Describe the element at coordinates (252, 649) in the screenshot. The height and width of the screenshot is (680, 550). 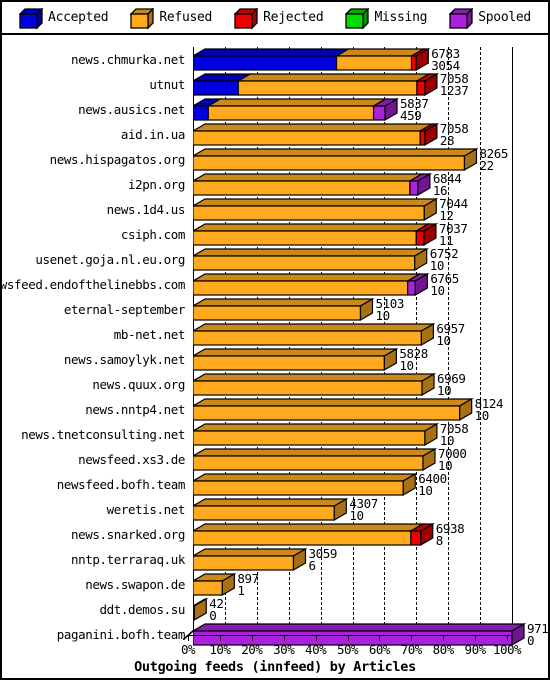
I see `x-tick-label: 20%` at that location.